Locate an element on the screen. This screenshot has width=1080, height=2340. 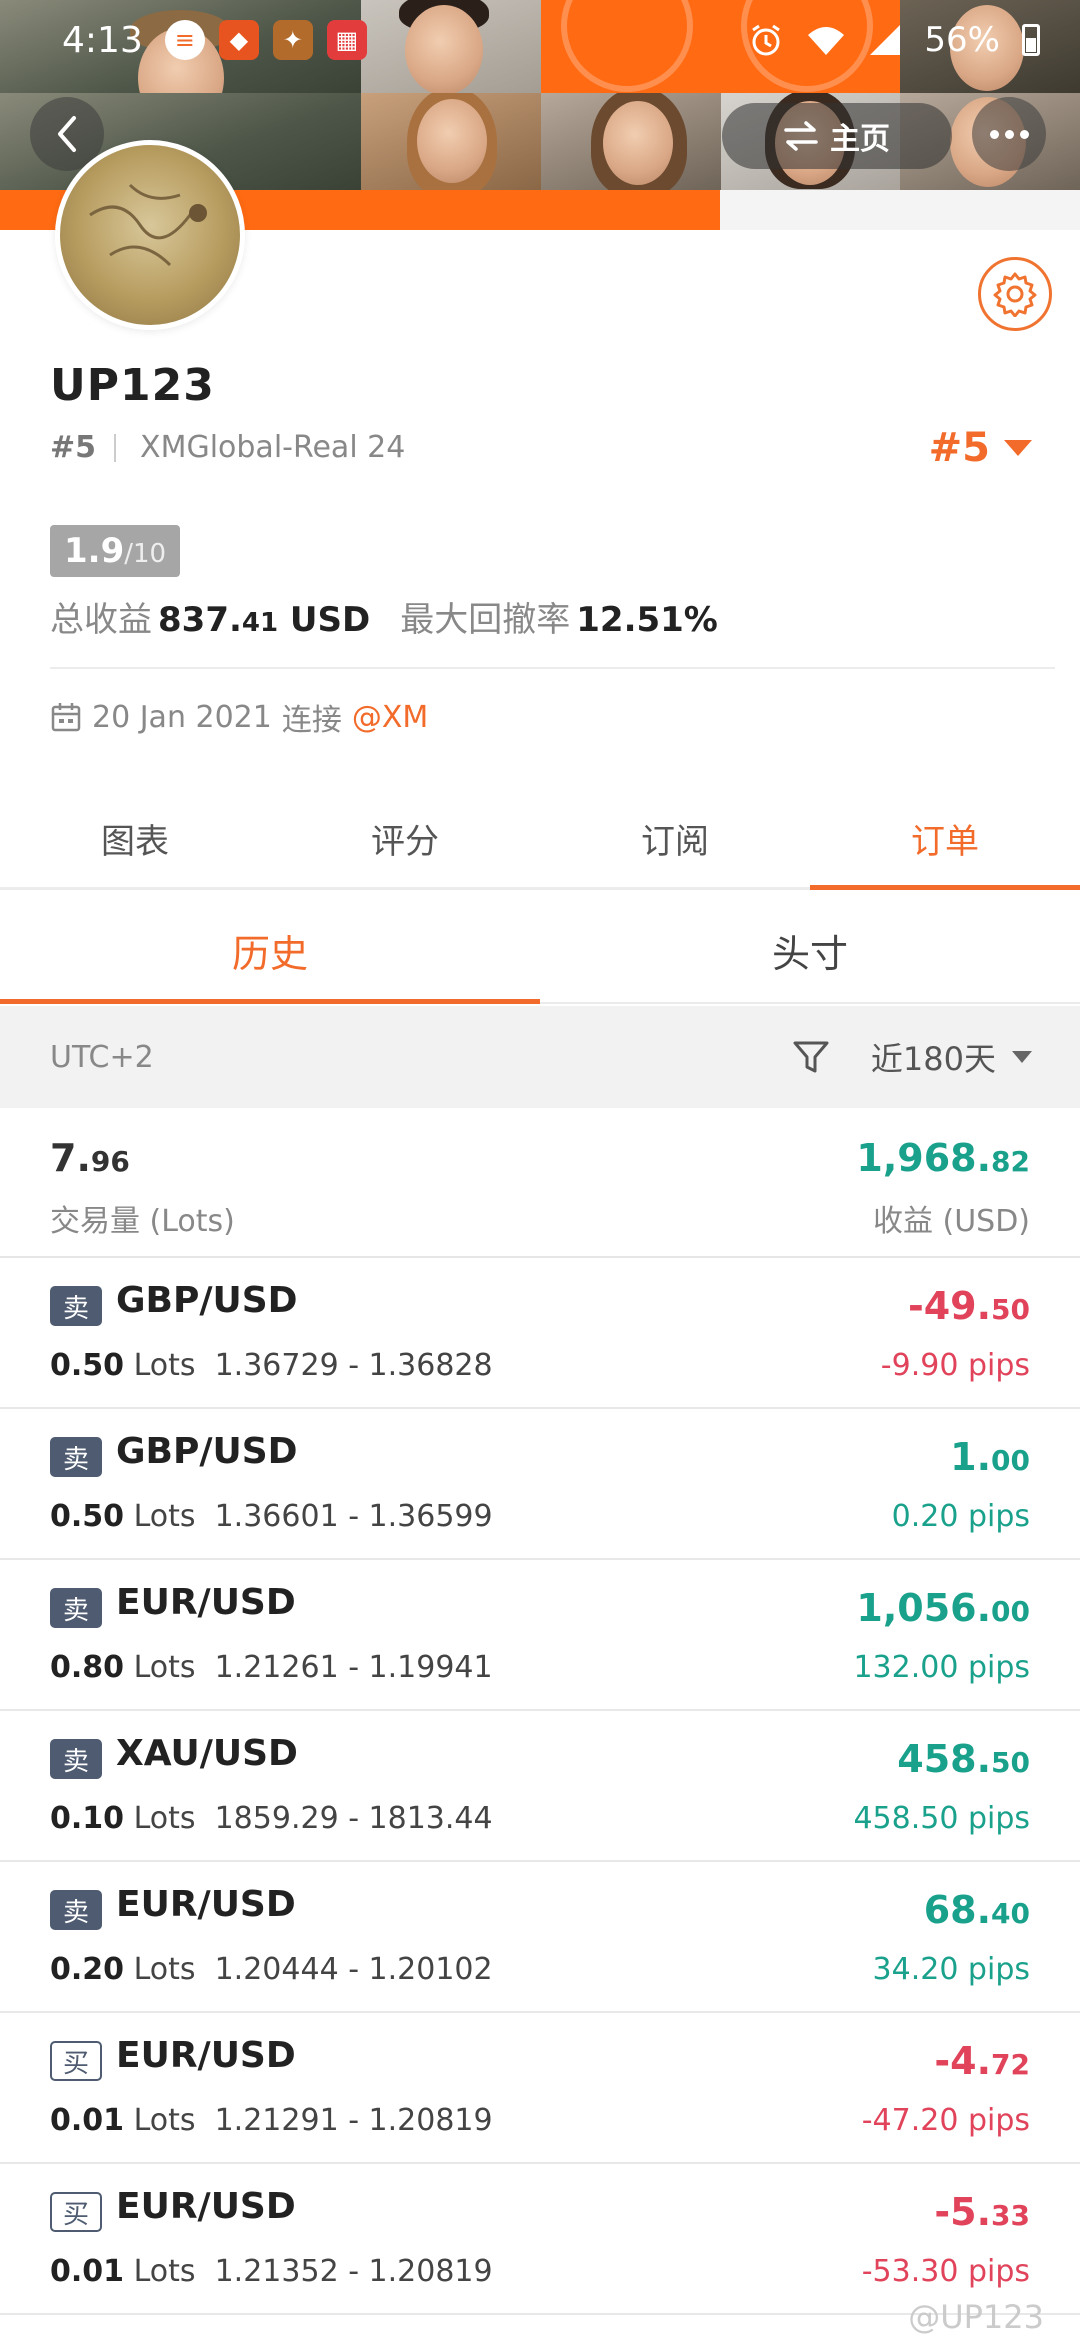
trade-profit: -5.33 is located at coordinates (982, 2212).